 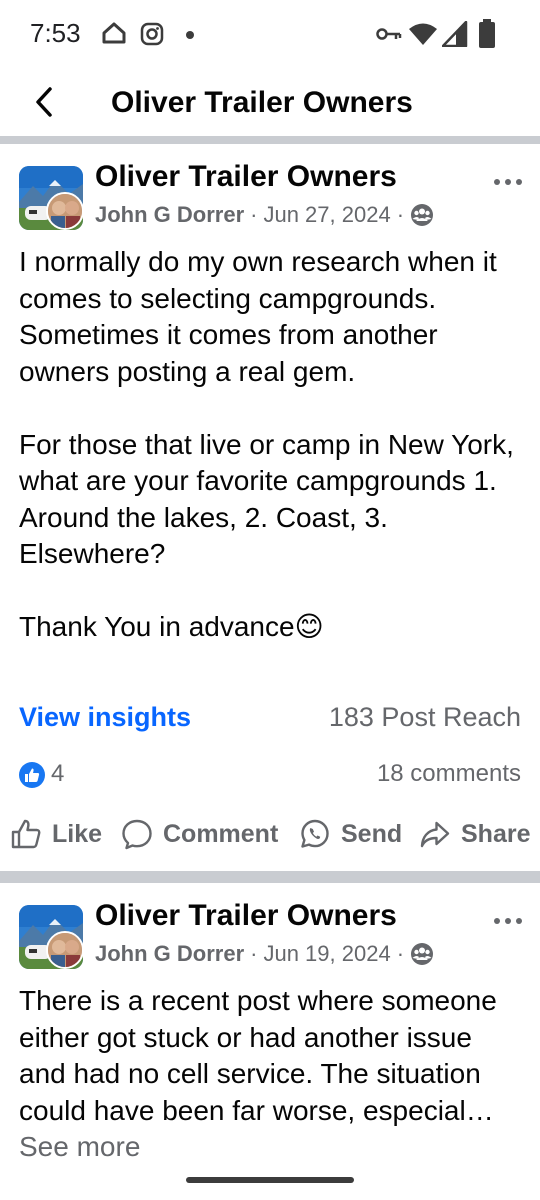 I want to click on like-count: 4, so click(x=58, y=773).